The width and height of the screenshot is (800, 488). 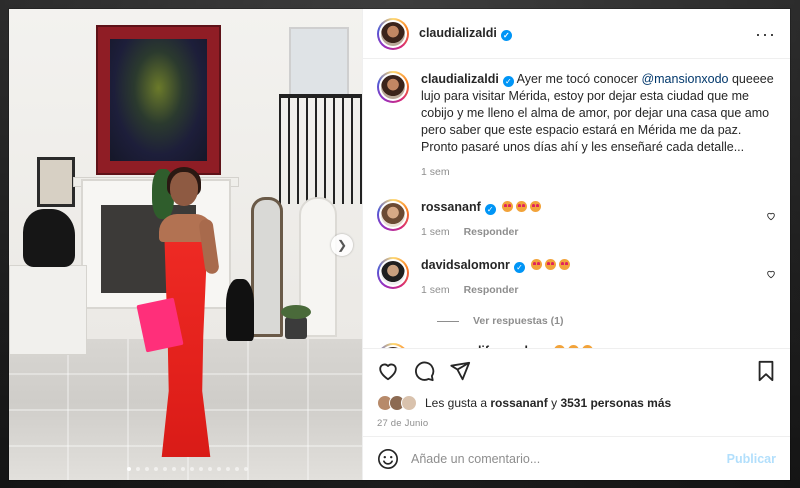 I want to click on publish-button: Publicar, so click(x=751, y=459).